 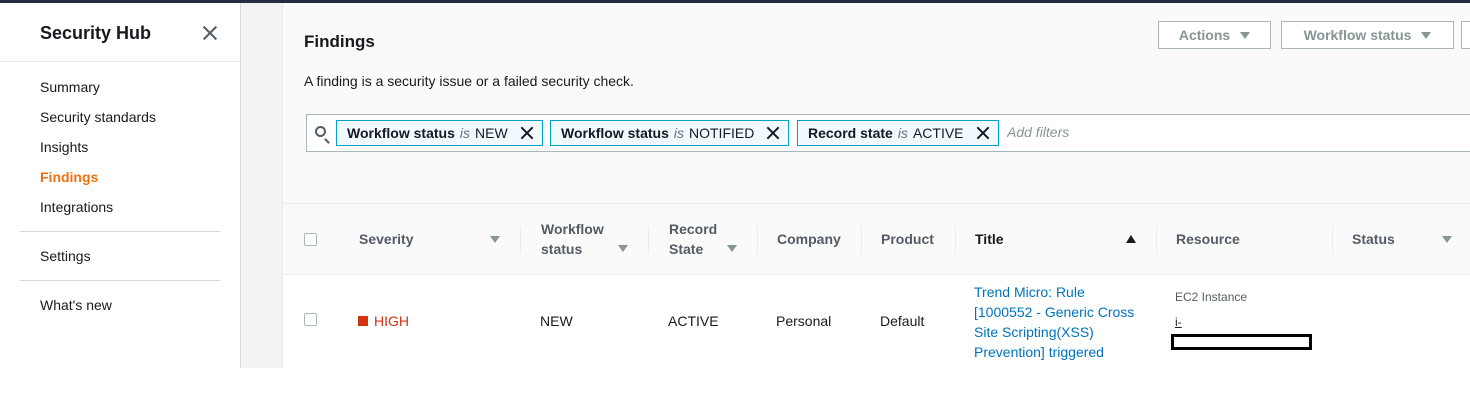 I want to click on add-filters-input, so click(x=1157, y=132).